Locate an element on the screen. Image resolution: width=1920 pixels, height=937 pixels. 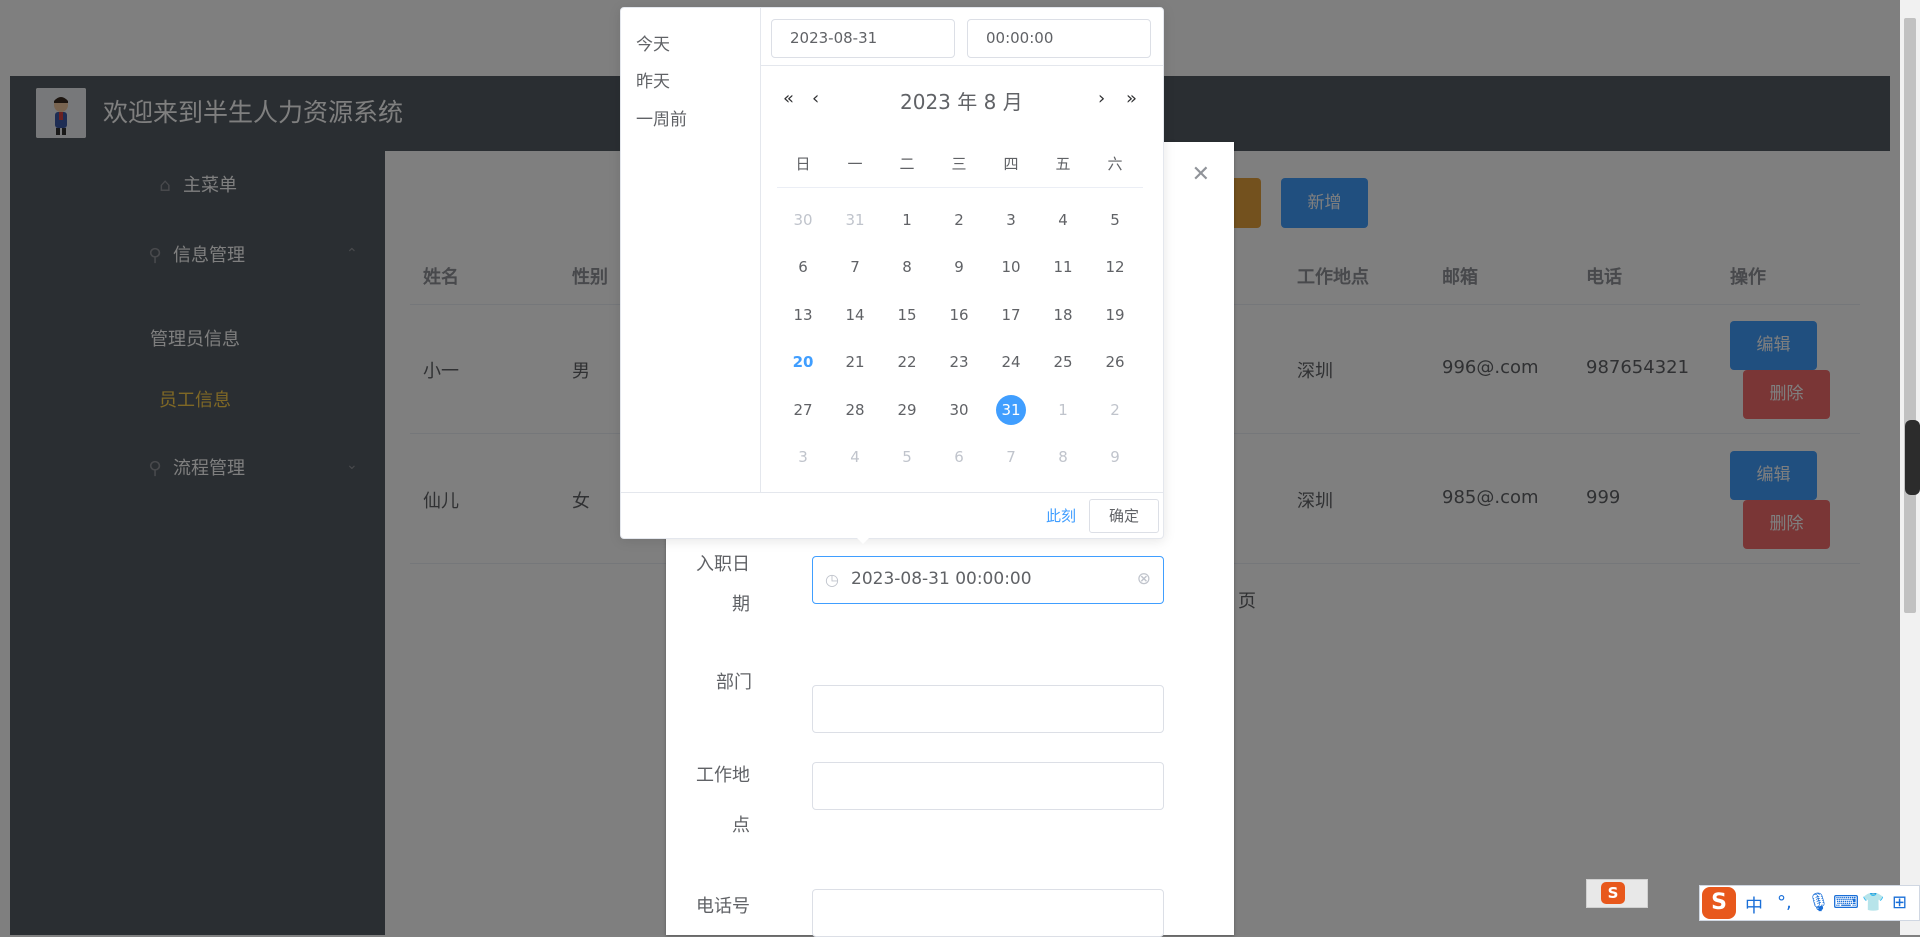
clock-icon: ◷ is located at coordinates (832, 579).